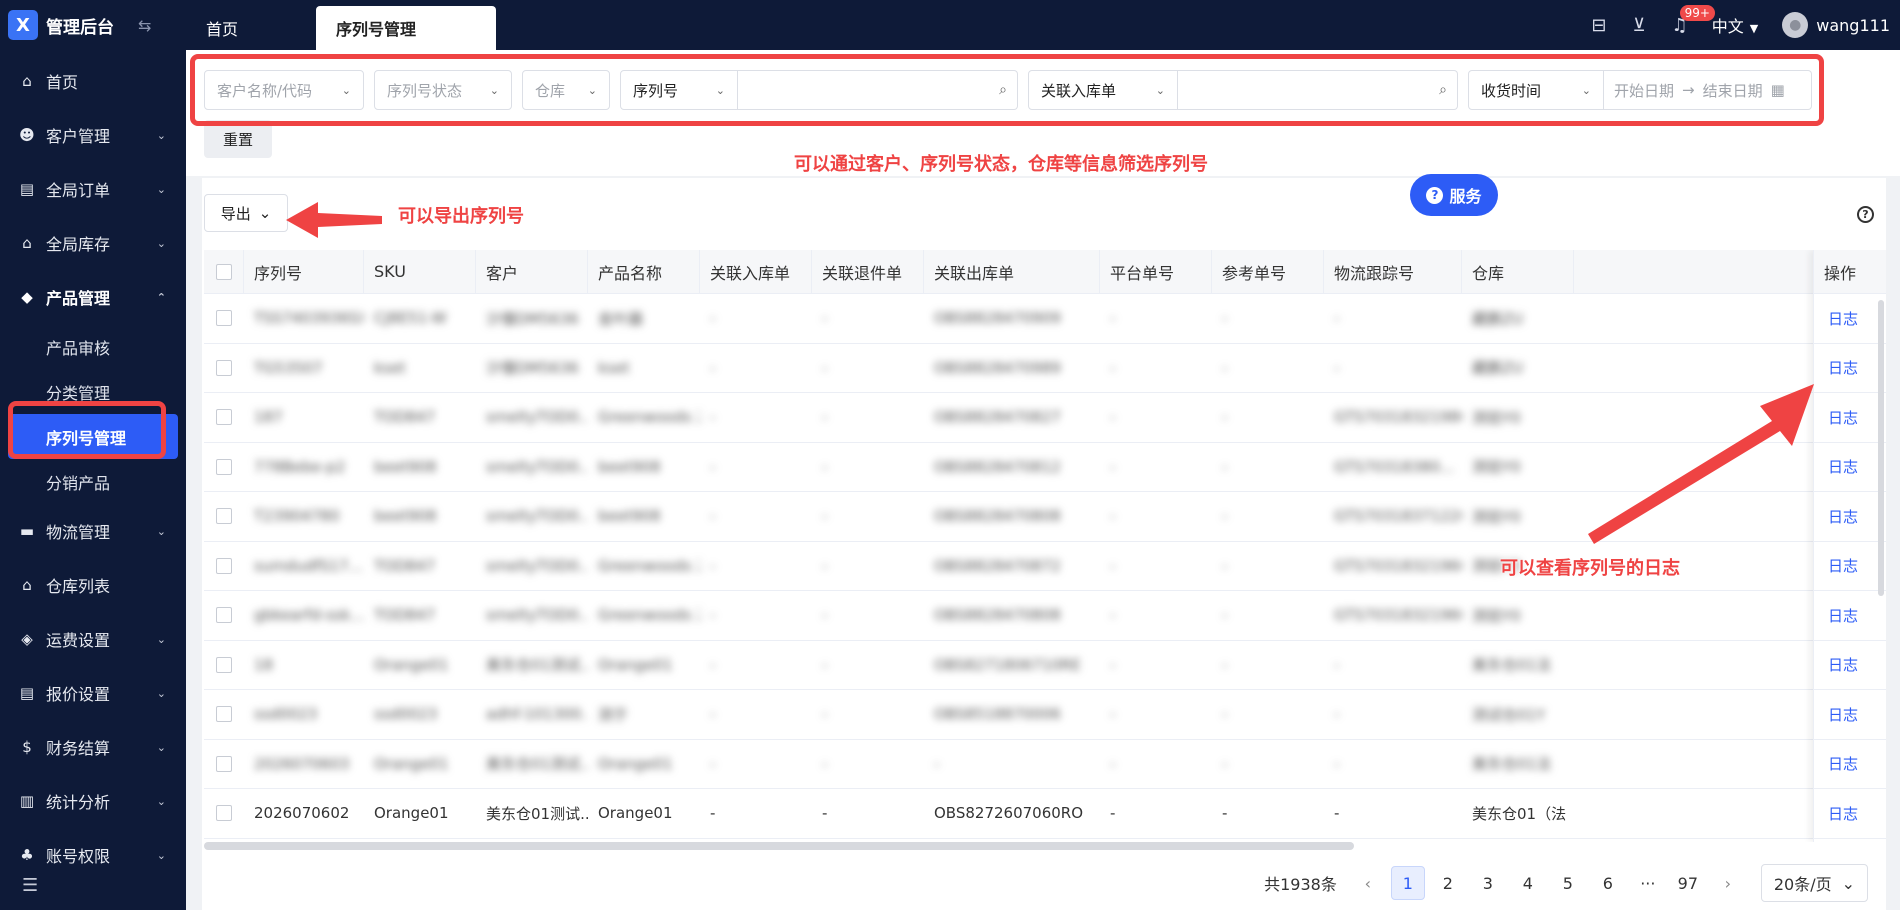  What do you see at coordinates (1814, 883) in the screenshot?
I see `page-size-select: 20条/页 ⌄` at bounding box center [1814, 883].